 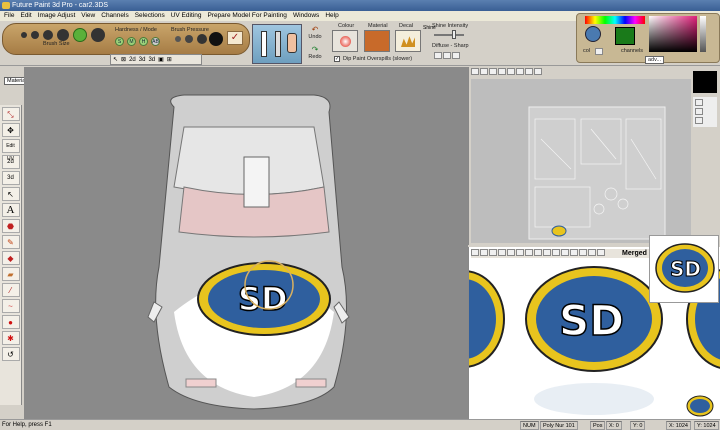 I want to click on toolrow-3d: 3d, so click(x=142, y=59).